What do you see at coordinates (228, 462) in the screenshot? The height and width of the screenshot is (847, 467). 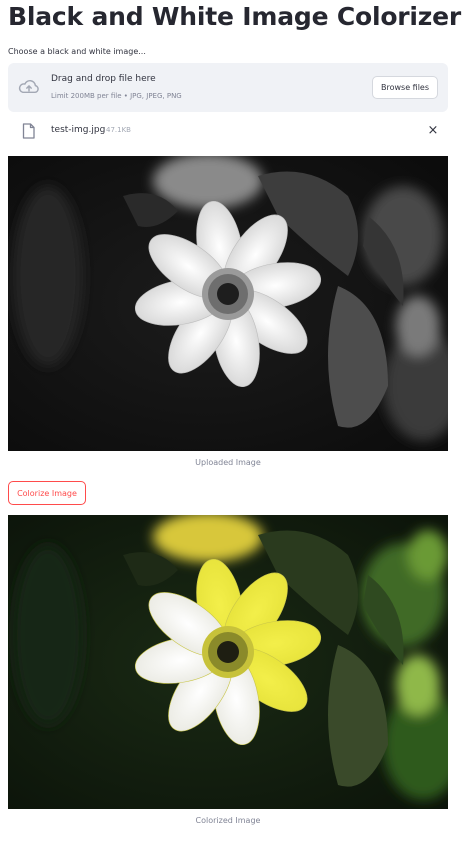 I see `uploaded-image-caption: Uploaded Image` at bounding box center [228, 462].